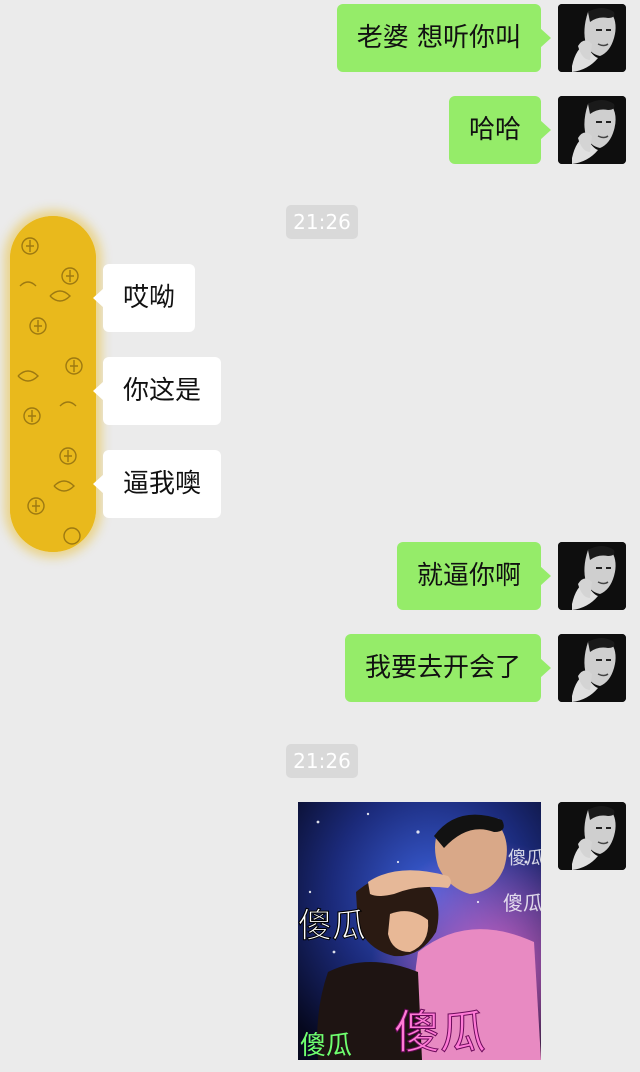 Image resolution: width=640 pixels, height=1072 pixels. Describe the element at coordinates (419, 931) in the screenshot. I see `image-message: 傻瓜 傻瓜 傻瓜 傻瓜 傻瓜` at that location.